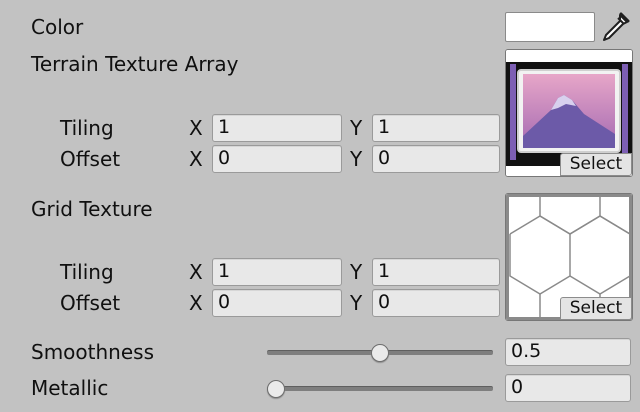  What do you see at coordinates (596, 308) in the screenshot?
I see `grid-select-button: Select` at bounding box center [596, 308].